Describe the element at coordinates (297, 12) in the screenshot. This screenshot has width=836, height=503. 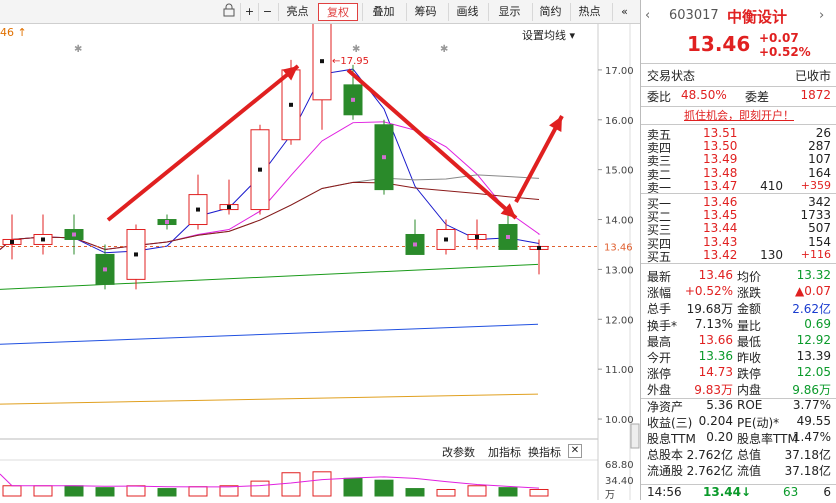
I see `toolbar-item-0: 亮点` at that location.